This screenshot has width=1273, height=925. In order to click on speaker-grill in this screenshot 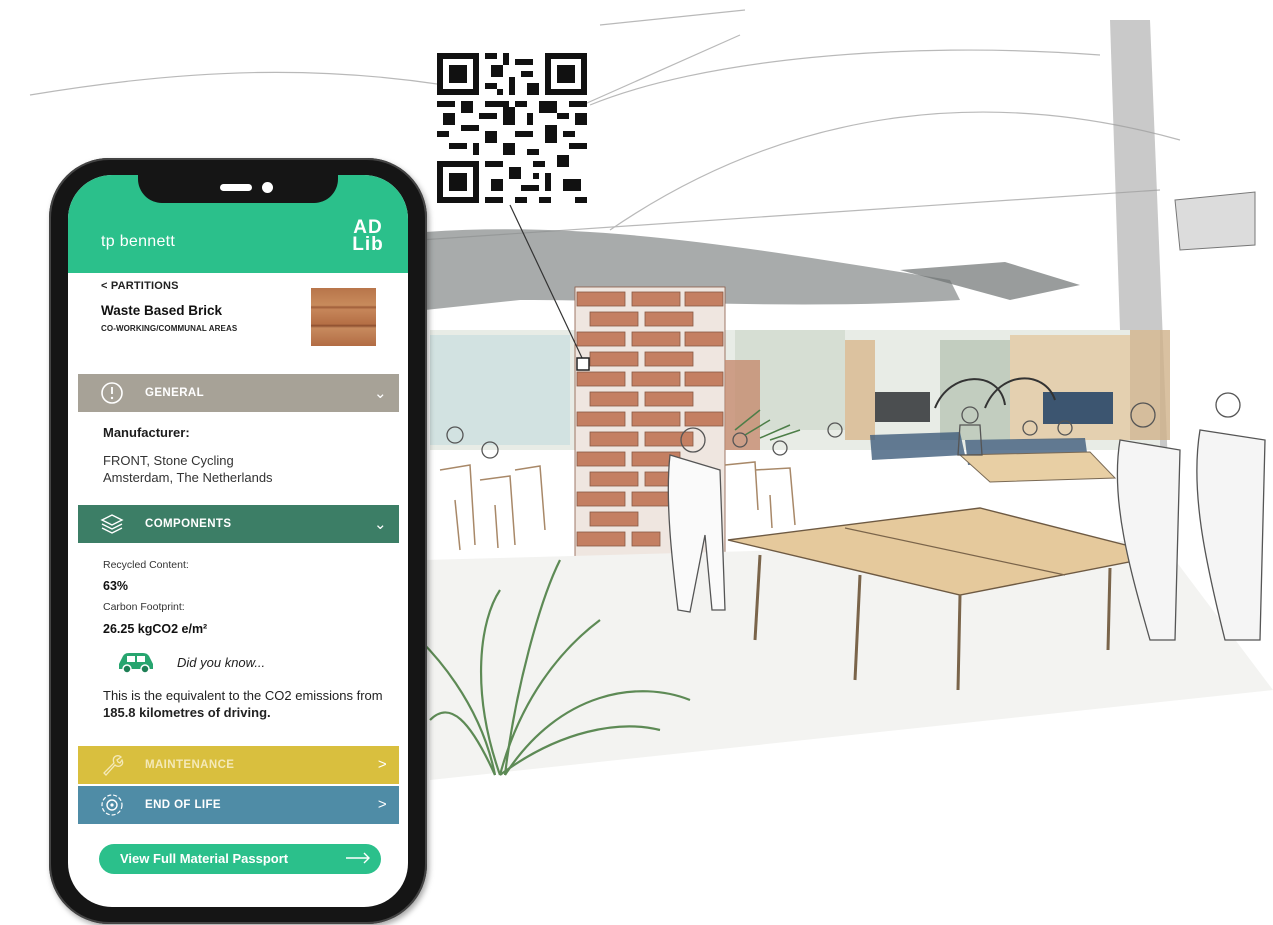, I will do `click(236, 187)`.